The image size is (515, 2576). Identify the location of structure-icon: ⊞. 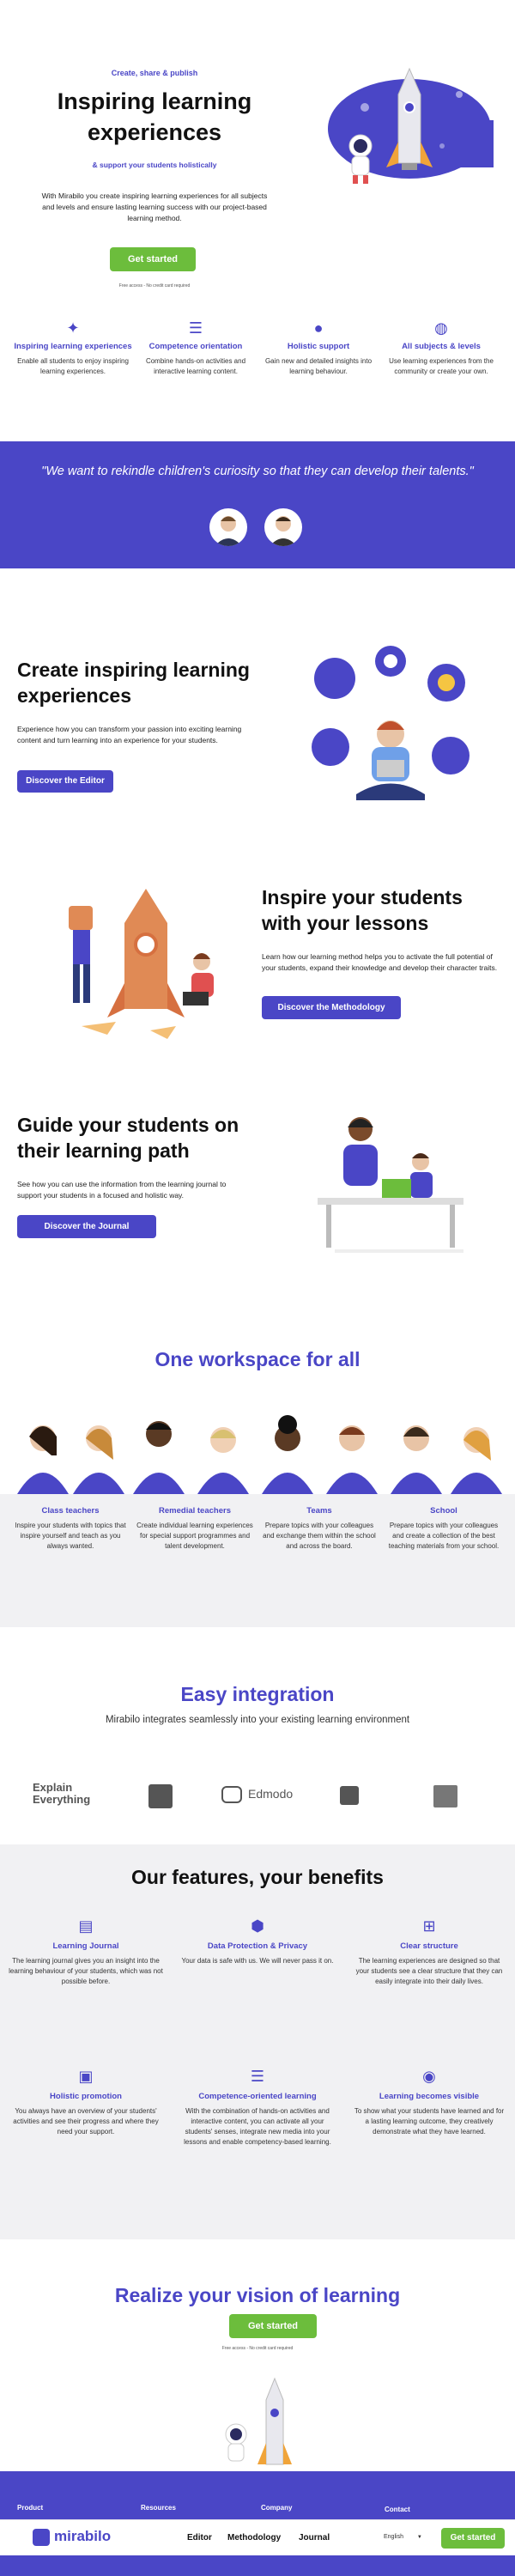
(429, 1926).